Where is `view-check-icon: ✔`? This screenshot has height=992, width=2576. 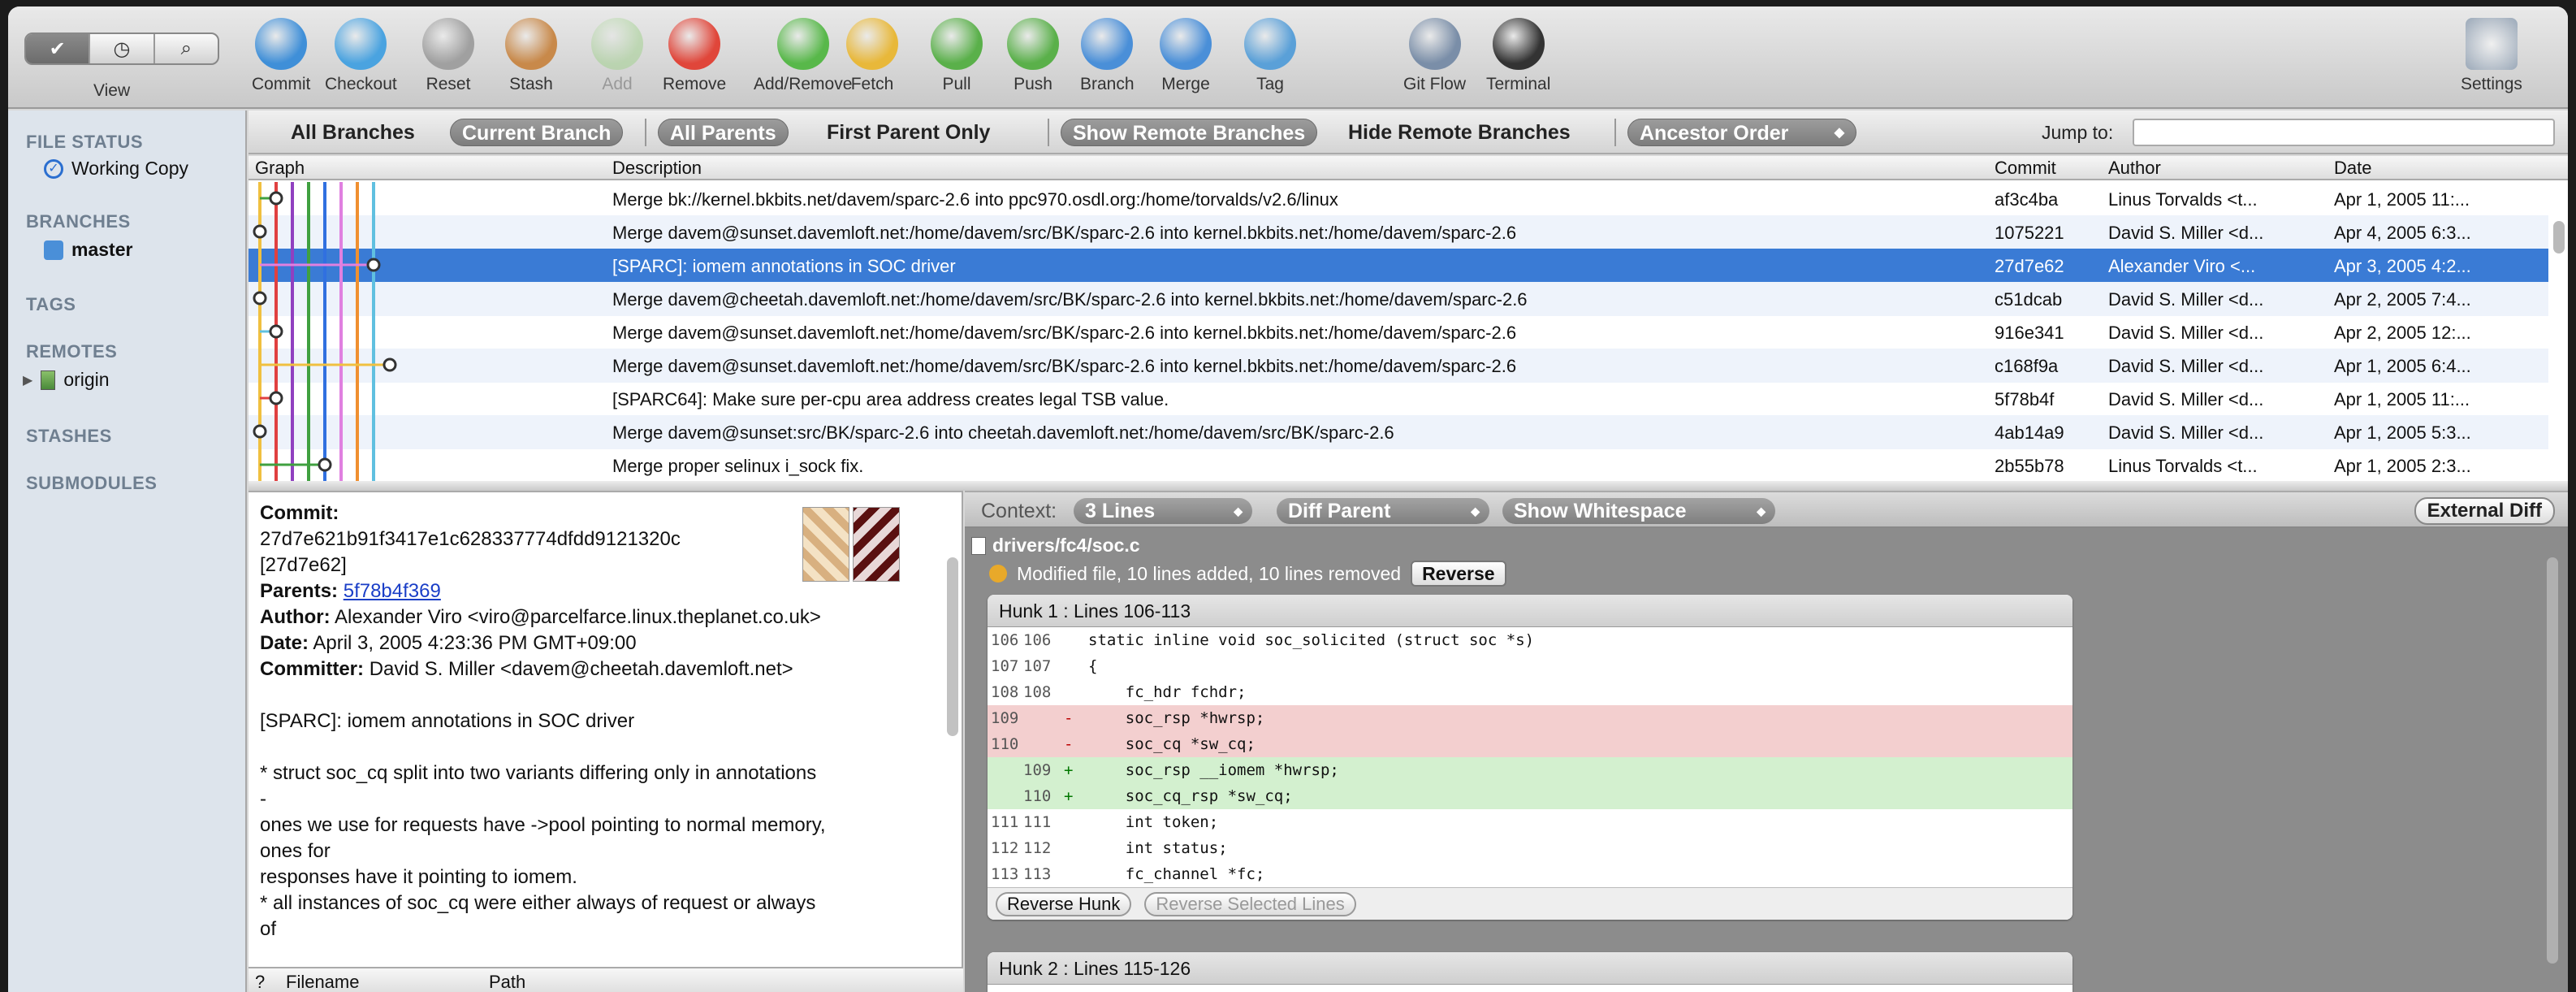 view-check-icon: ✔ is located at coordinates (59, 48).